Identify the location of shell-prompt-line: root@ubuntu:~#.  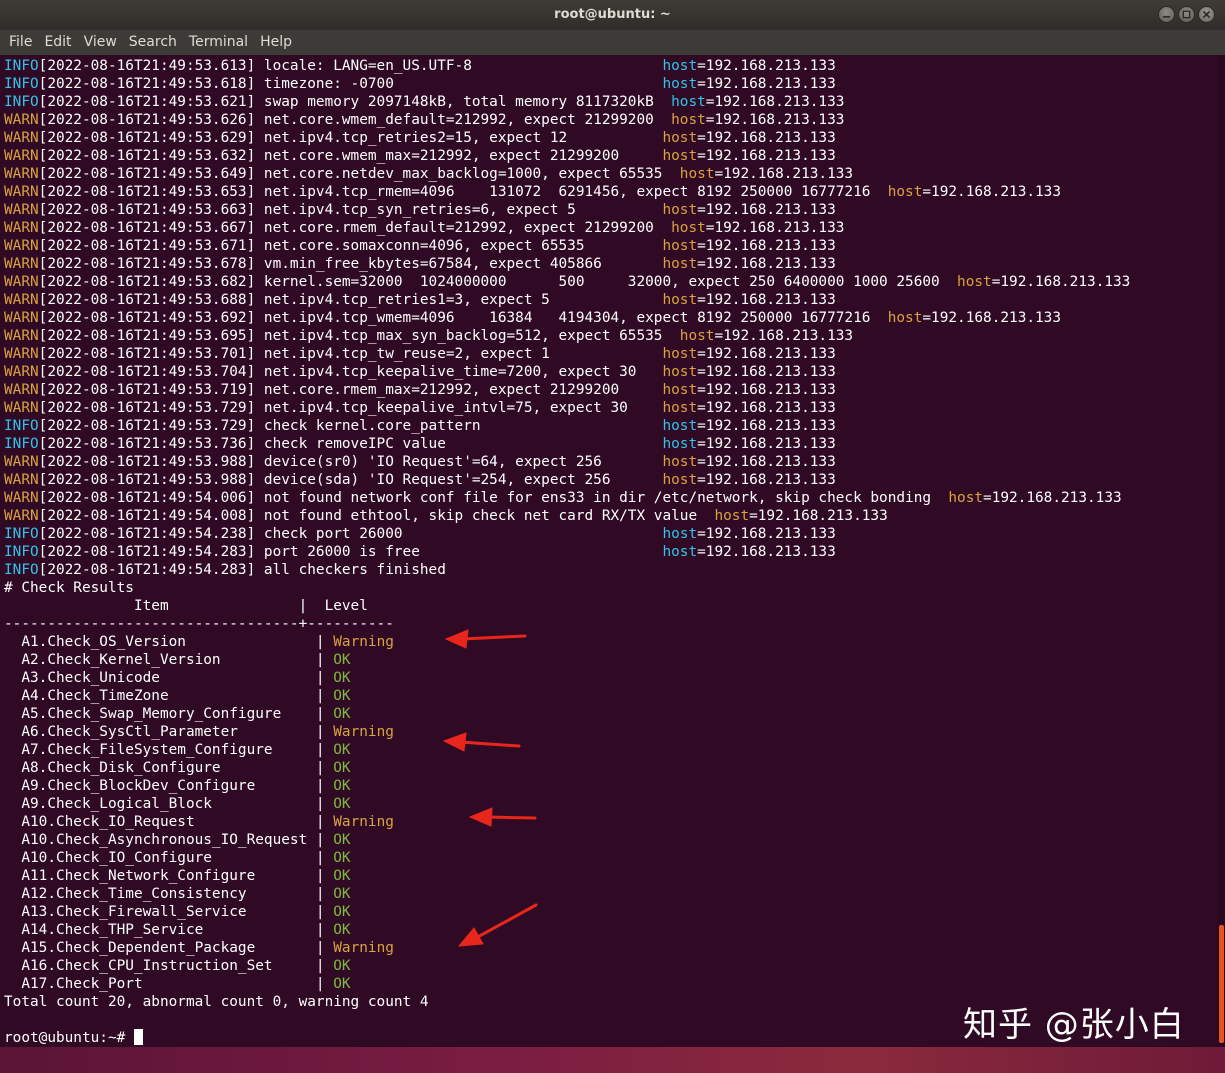
(73, 1038).